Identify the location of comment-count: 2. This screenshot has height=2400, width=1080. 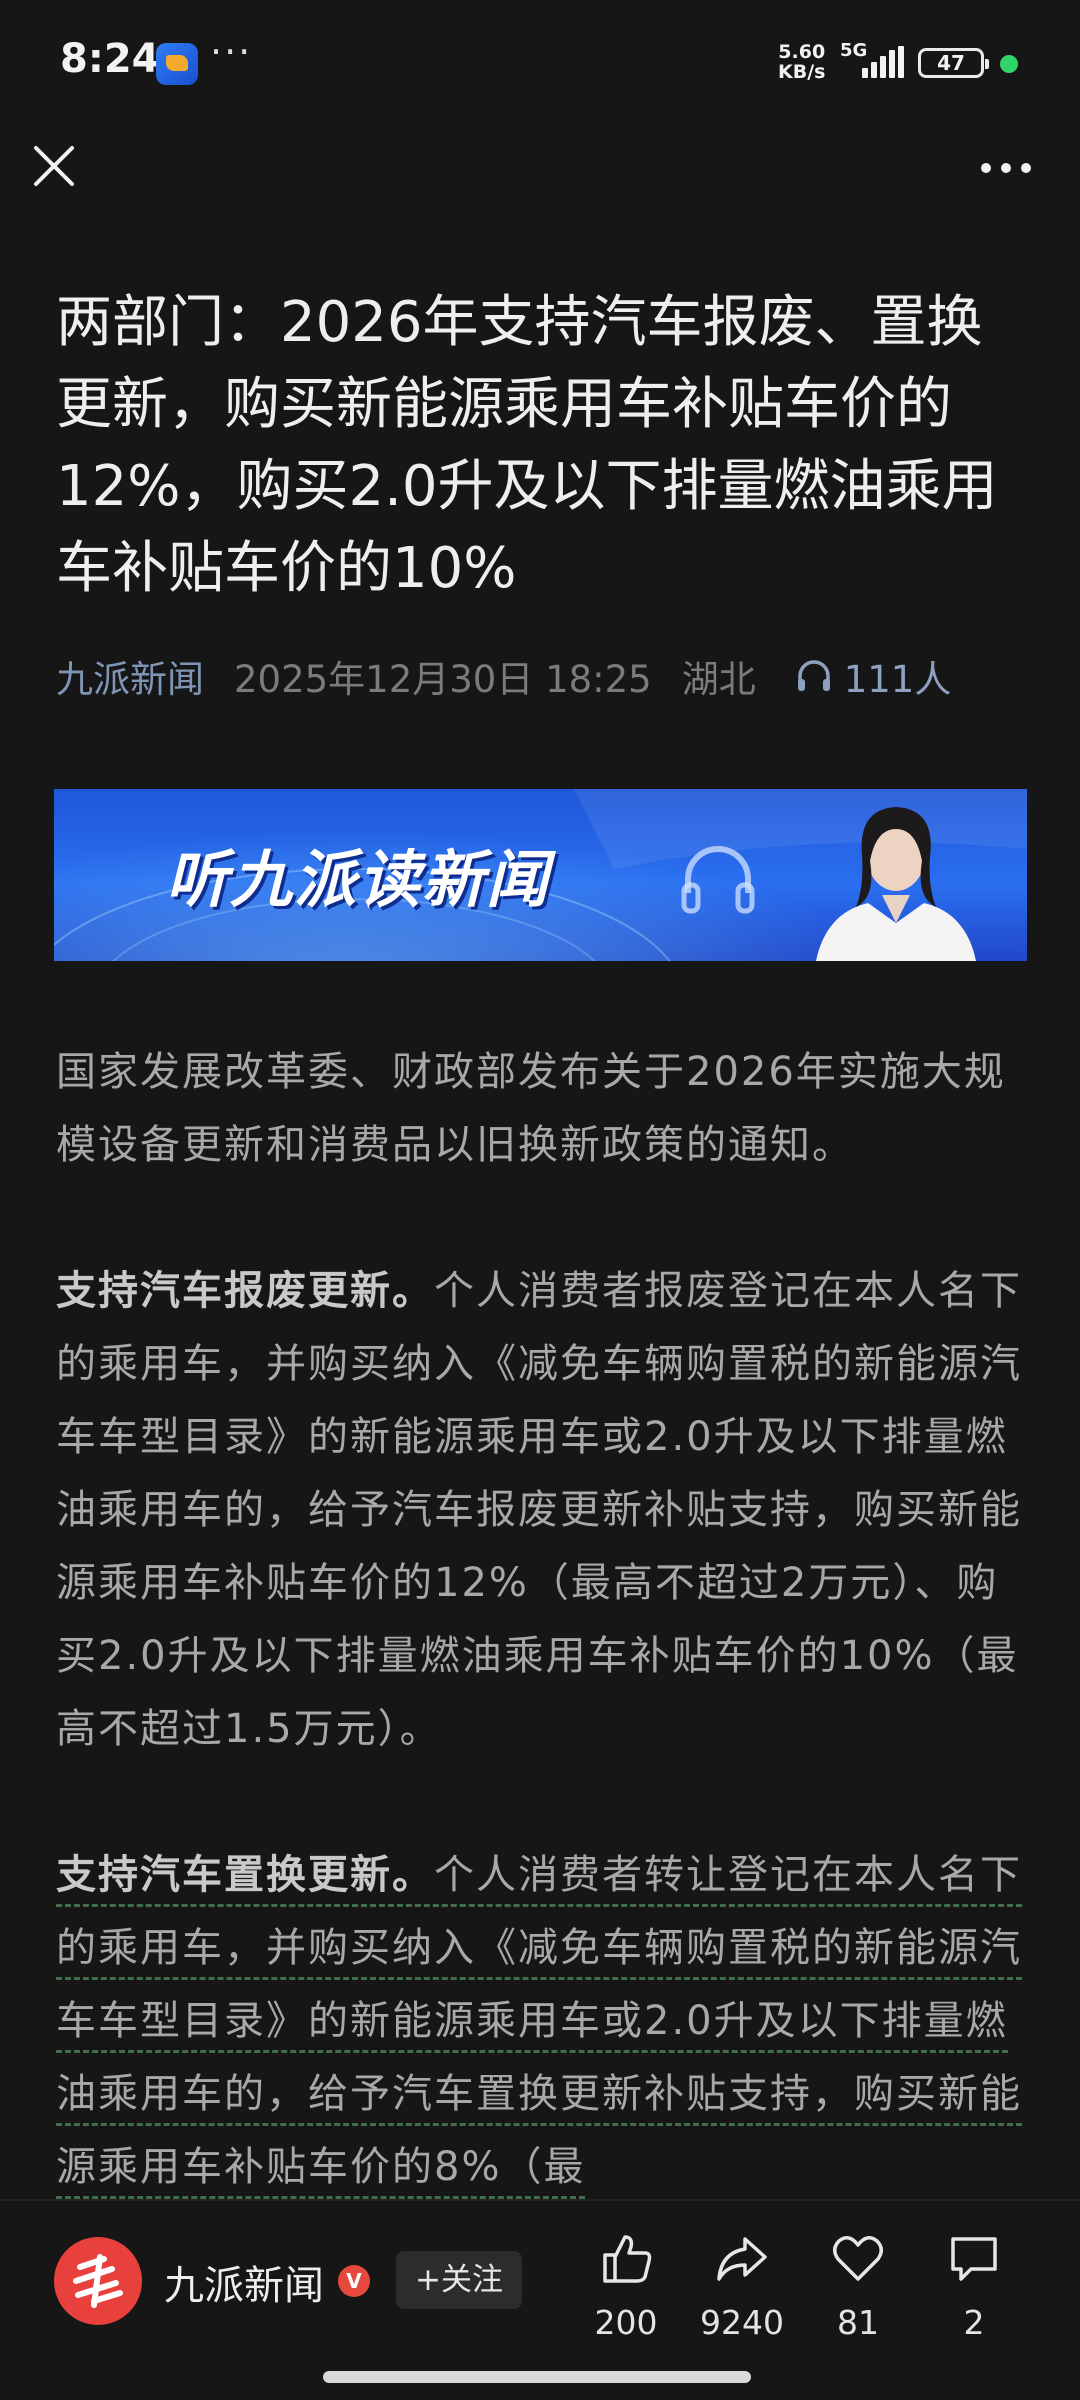
(974, 2322).